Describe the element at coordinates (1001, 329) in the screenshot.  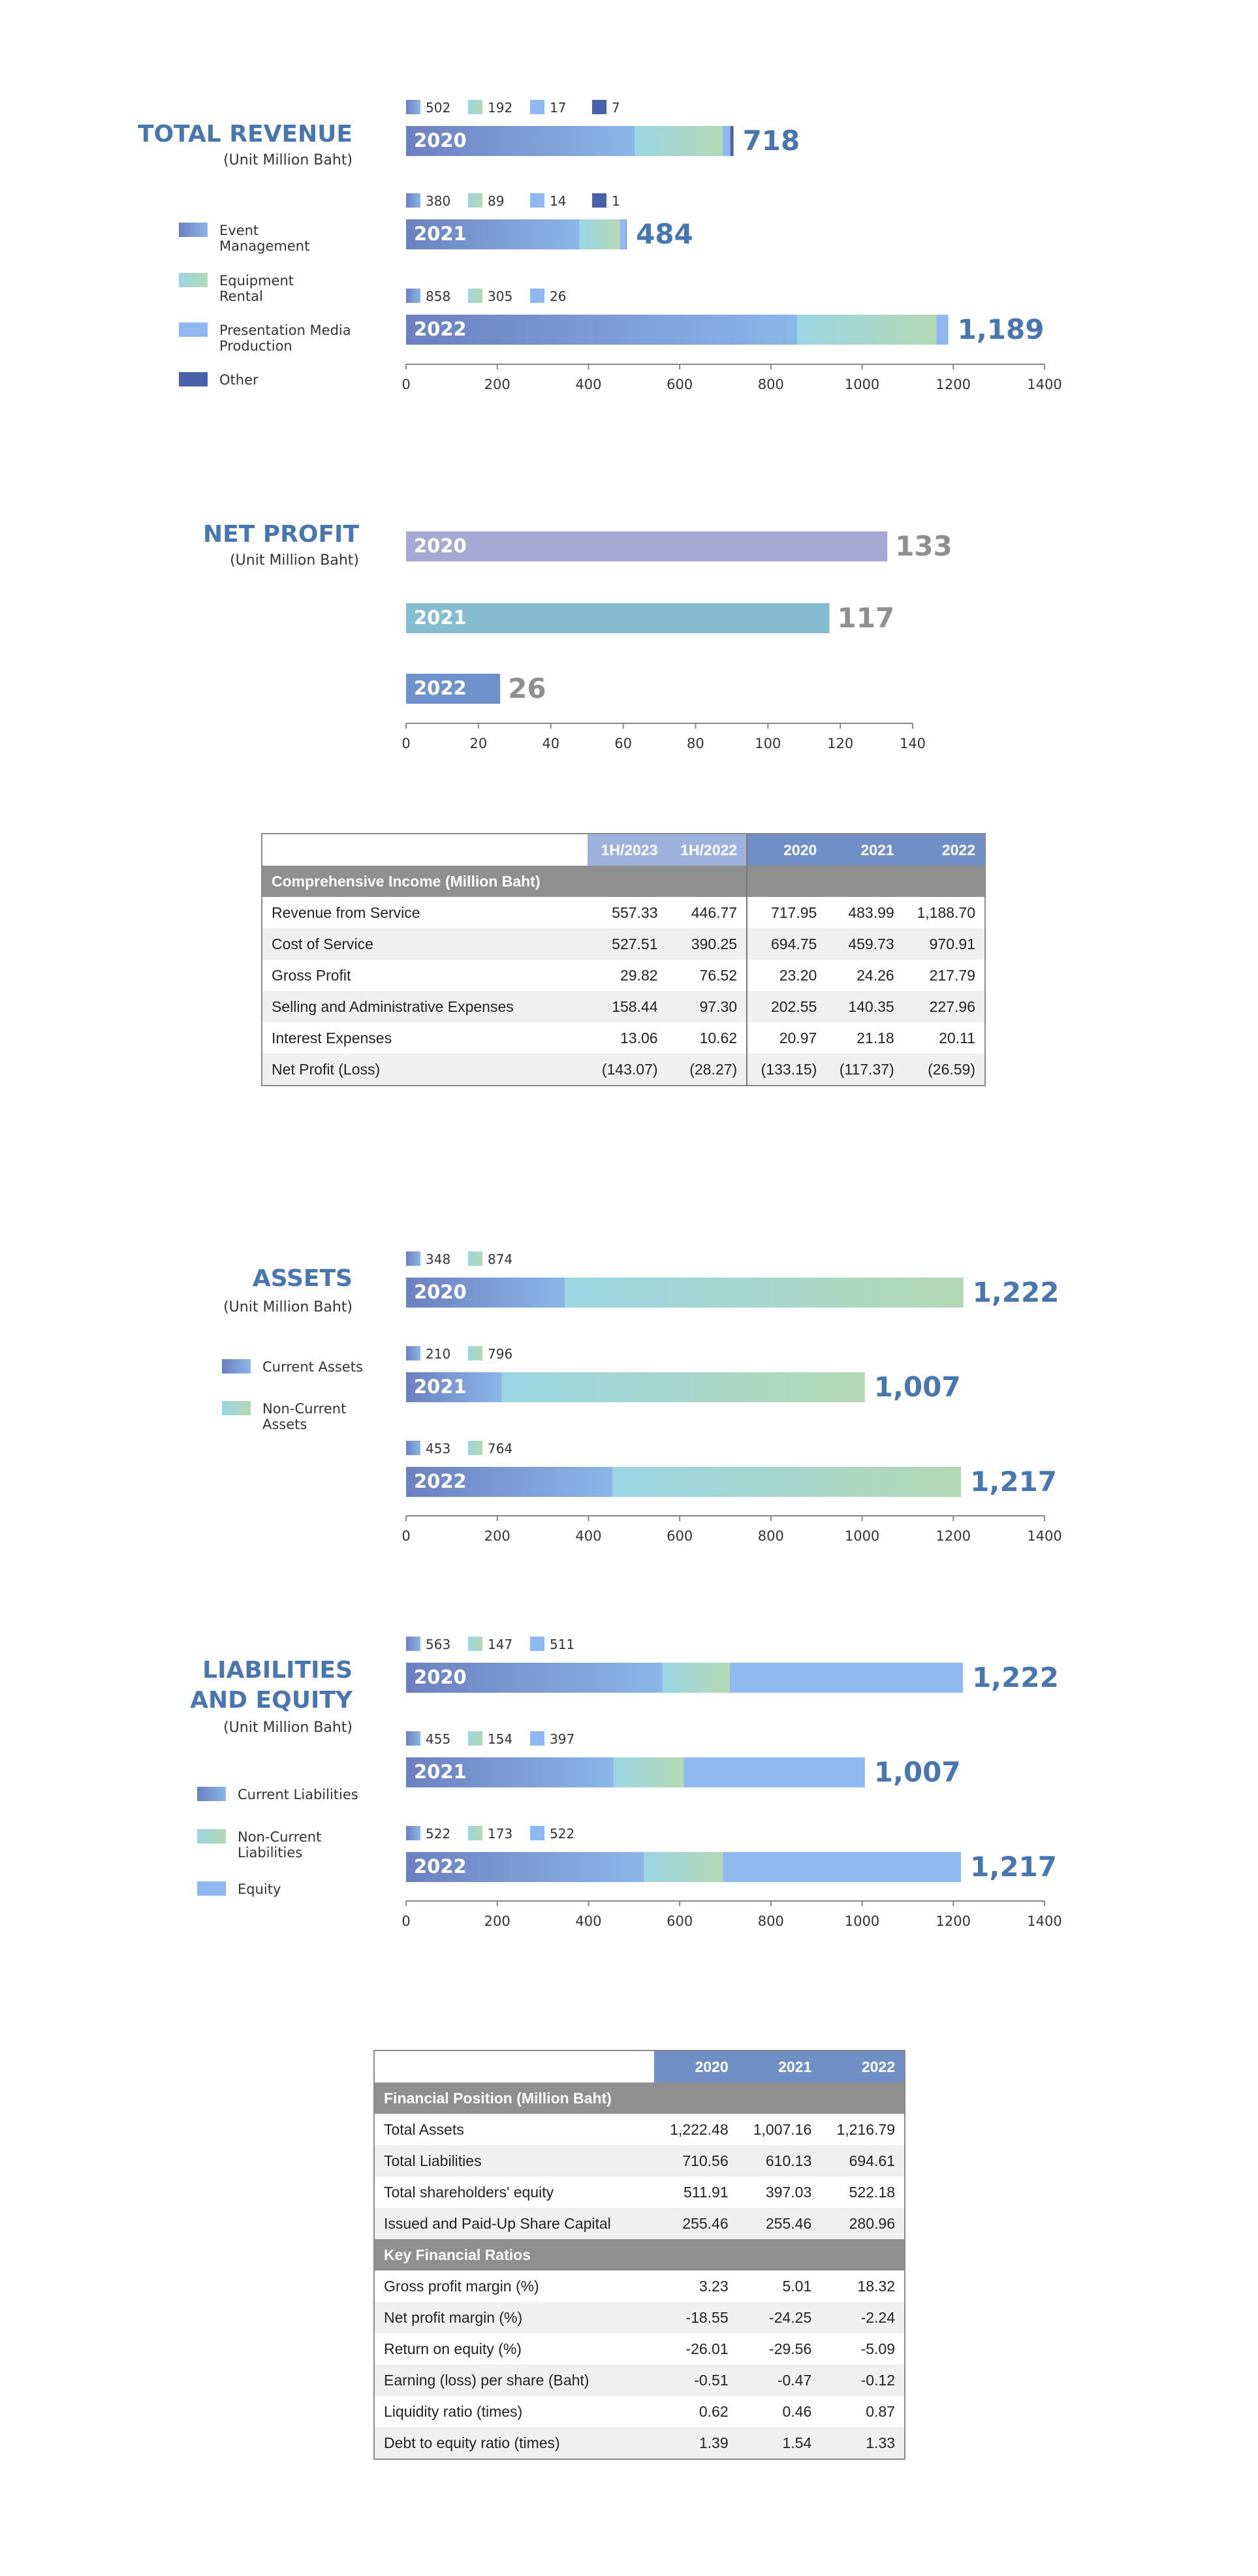
I see `bar-total-label: 1,189` at that location.